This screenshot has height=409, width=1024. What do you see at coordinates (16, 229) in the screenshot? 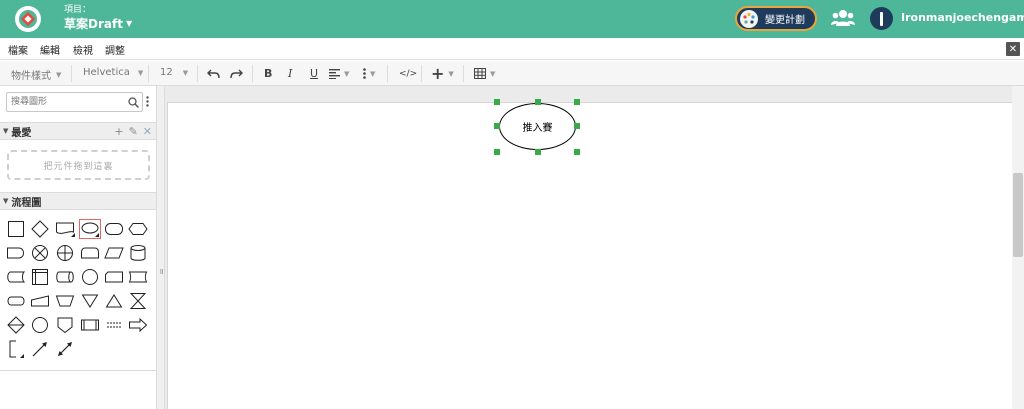
I see `process-shape` at bounding box center [16, 229].